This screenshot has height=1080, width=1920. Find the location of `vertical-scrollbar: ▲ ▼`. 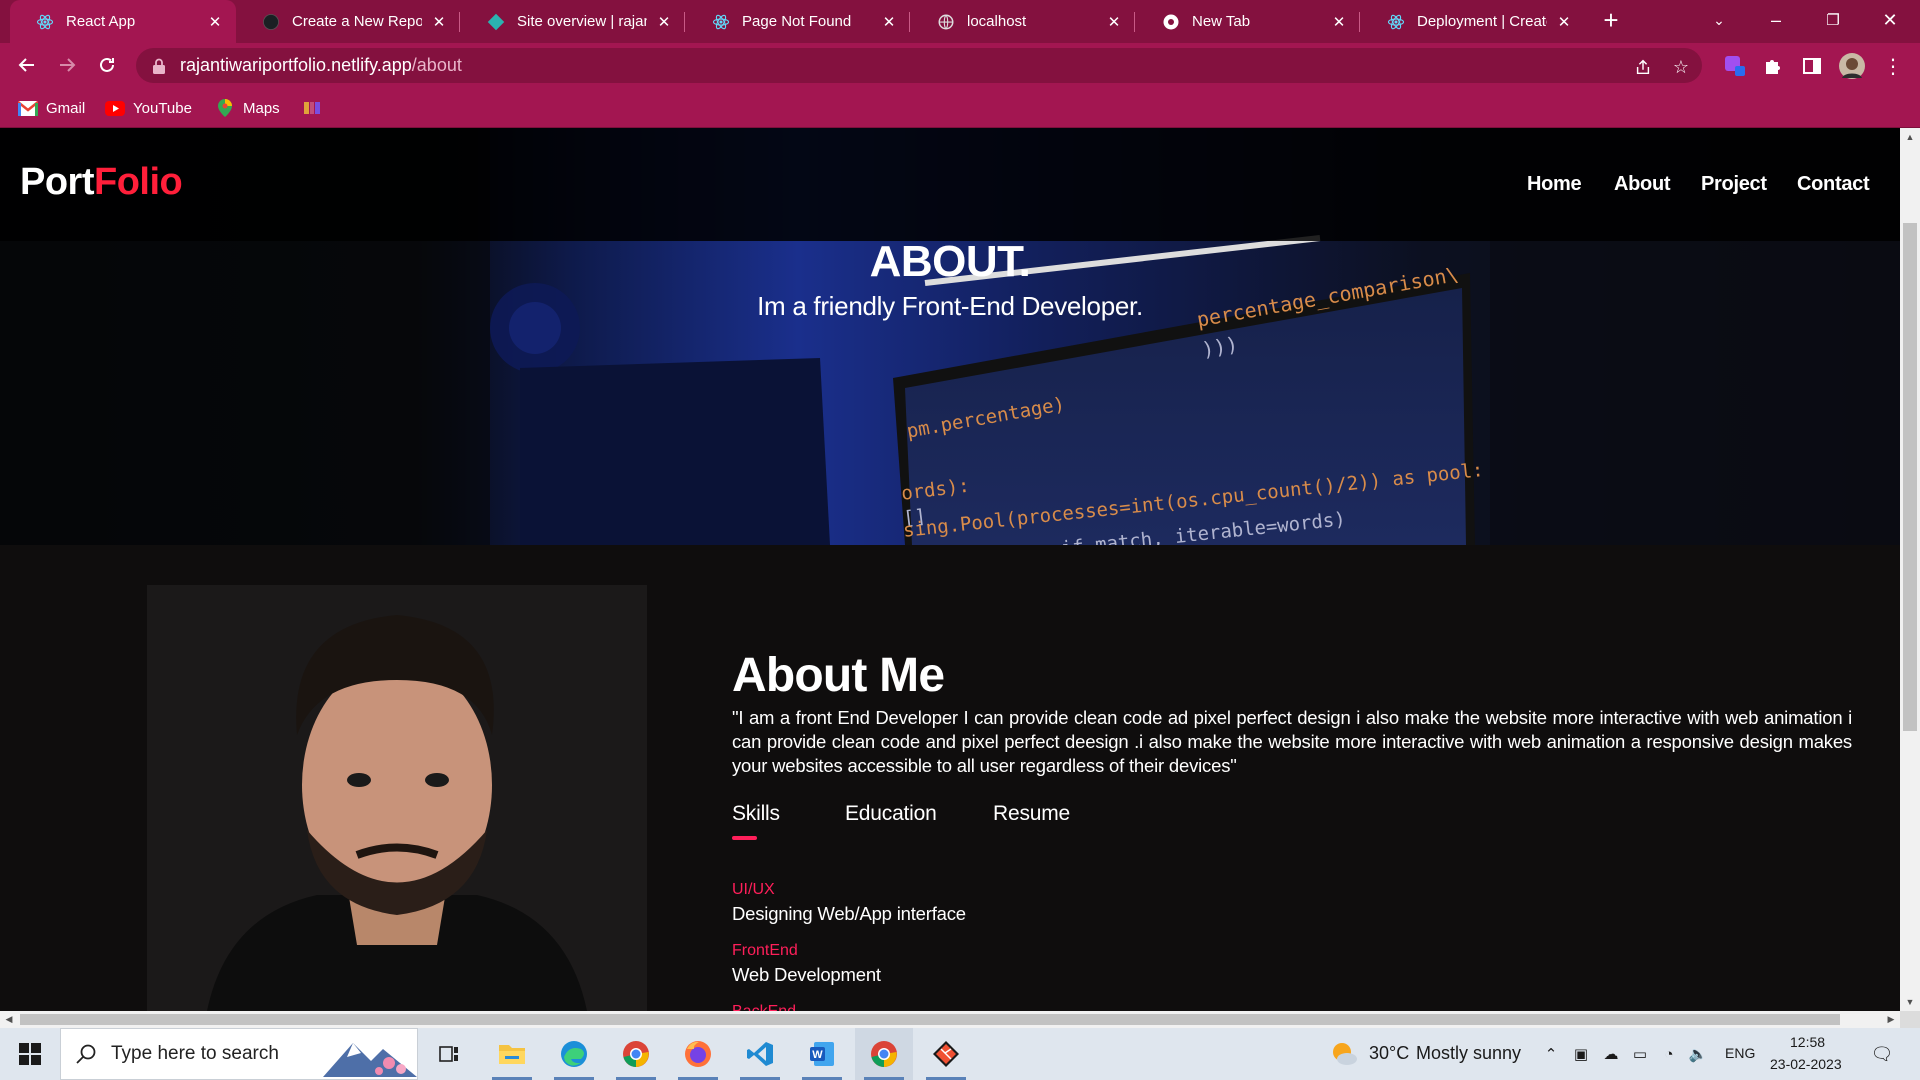

vertical-scrollbar: ▲ ▼ is located at coordinates (1910, 569).